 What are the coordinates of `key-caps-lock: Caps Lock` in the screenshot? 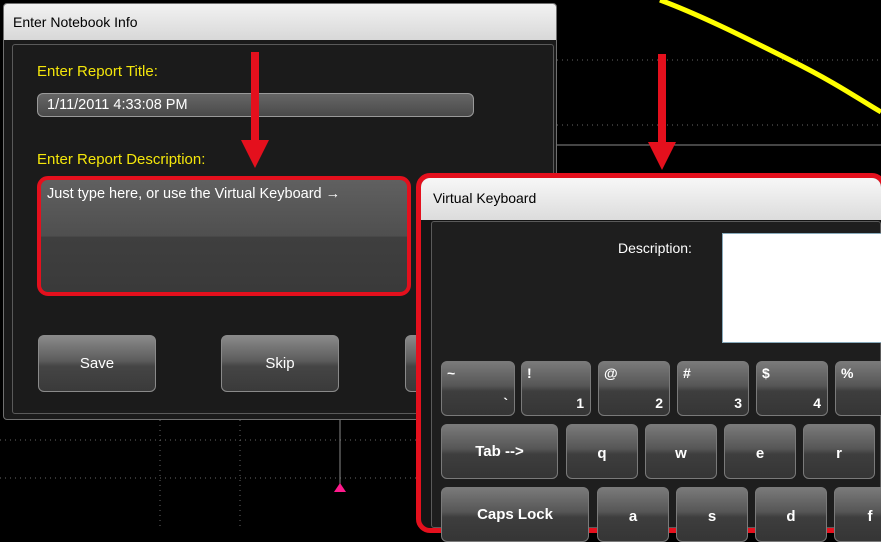 It's located at (515, 514).